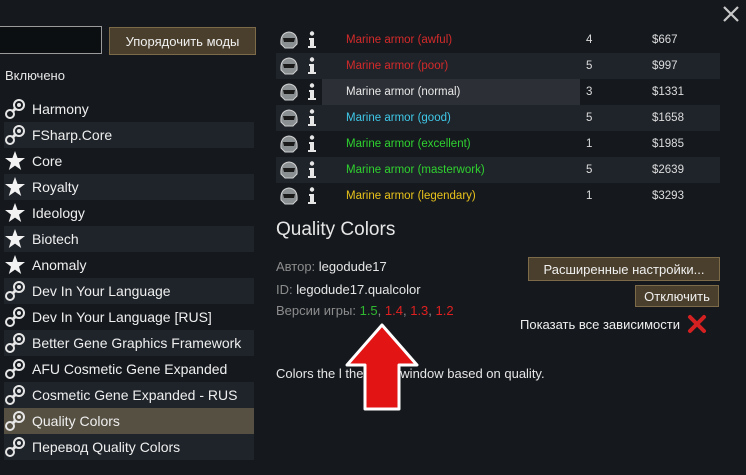 The image size is (746, 475). I want to click on mod-name: Biotech, so click(55, 239).